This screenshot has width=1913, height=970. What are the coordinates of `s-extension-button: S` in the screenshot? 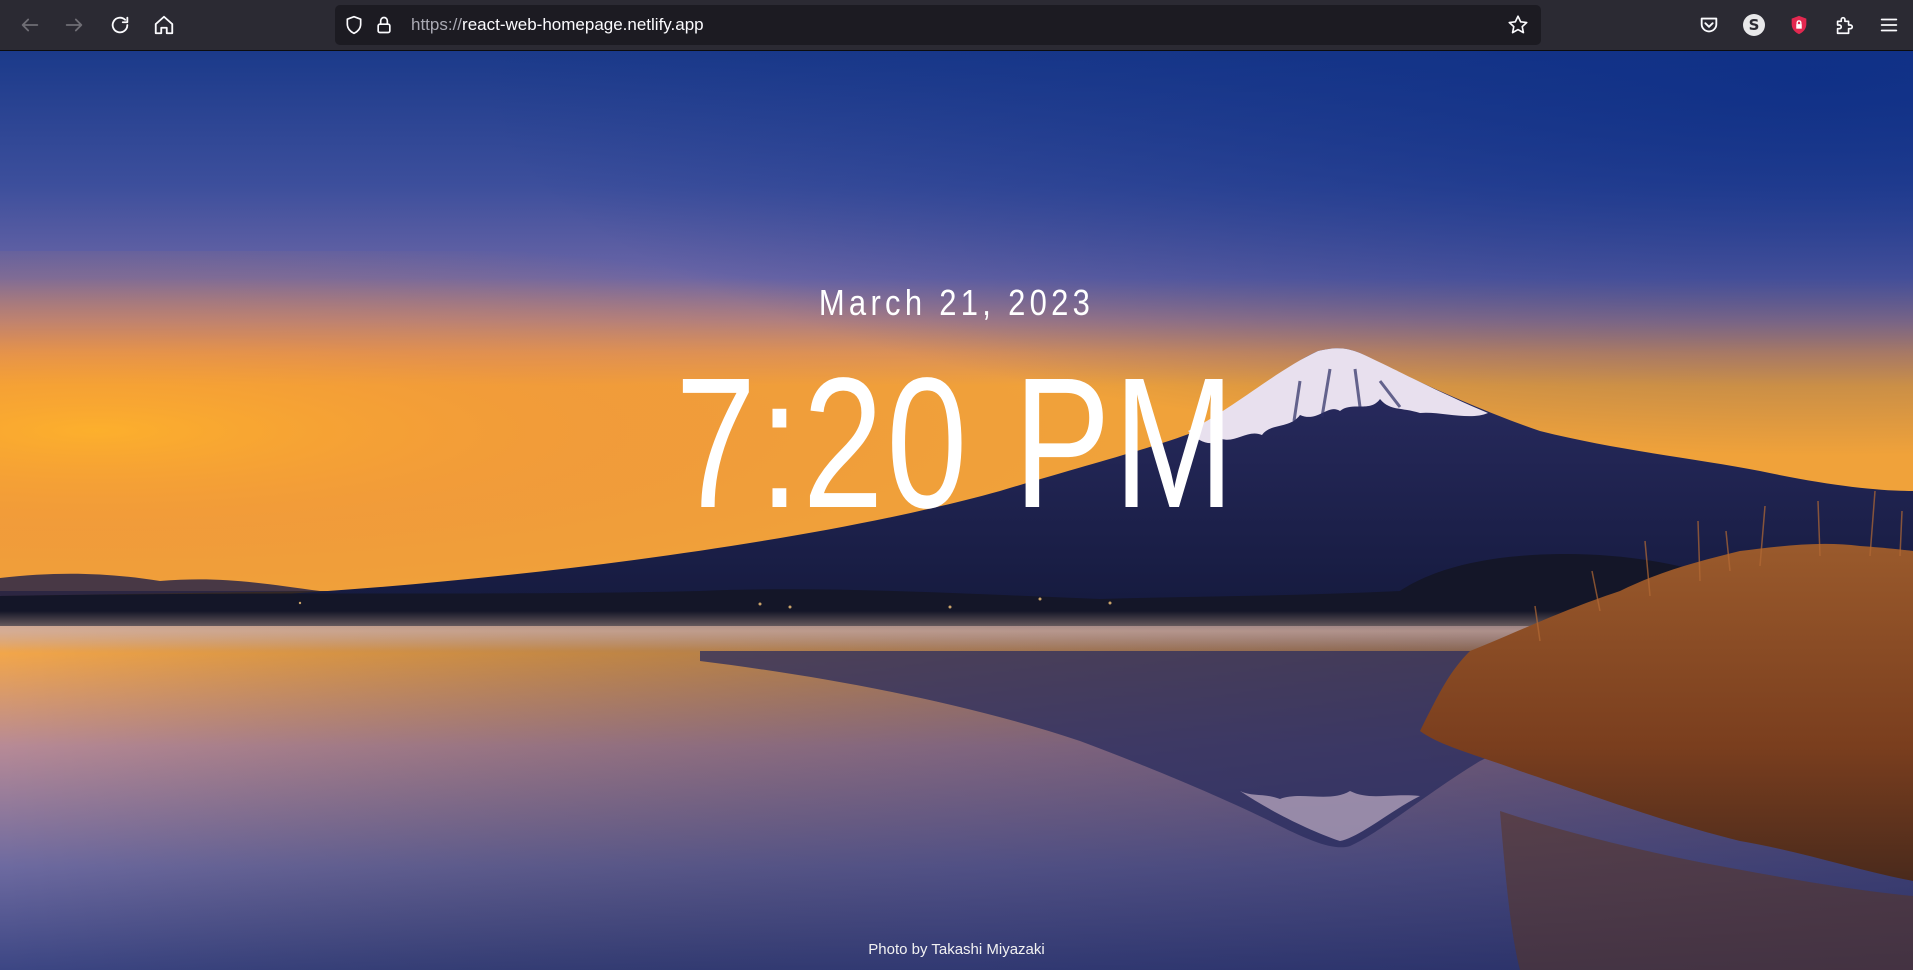 It's located at (1754, 25).